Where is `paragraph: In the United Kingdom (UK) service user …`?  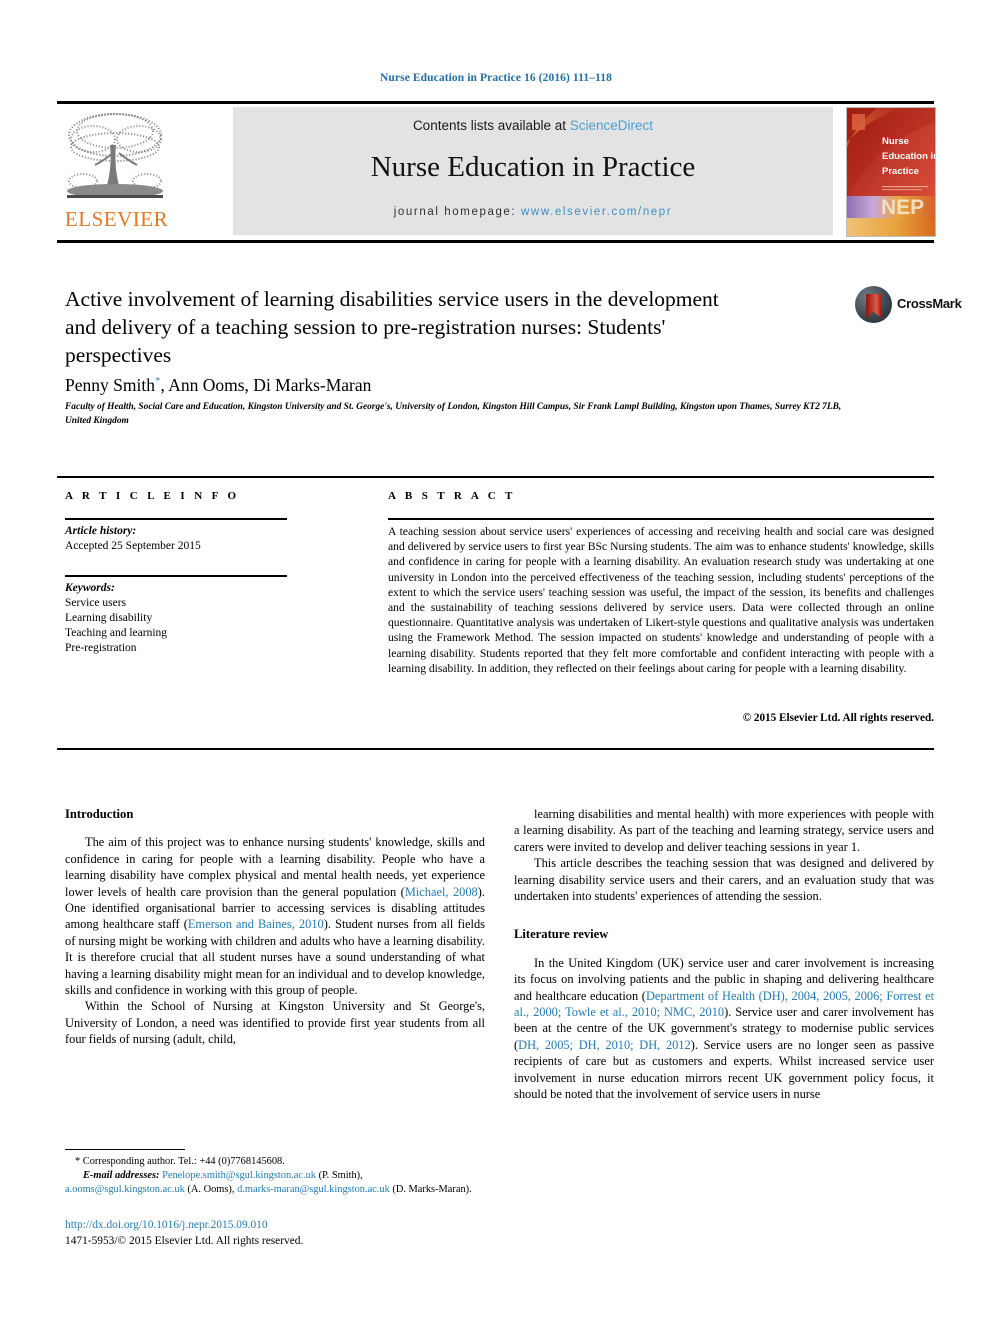 paragraph: In the United Kingdom (UK) service user … is located at coordinates (724, 1029).